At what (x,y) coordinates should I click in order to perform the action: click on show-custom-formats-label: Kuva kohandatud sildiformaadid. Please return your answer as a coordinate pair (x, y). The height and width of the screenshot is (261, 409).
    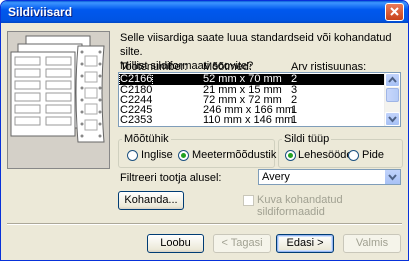
    Looking at the image, I should click on (332, 206).